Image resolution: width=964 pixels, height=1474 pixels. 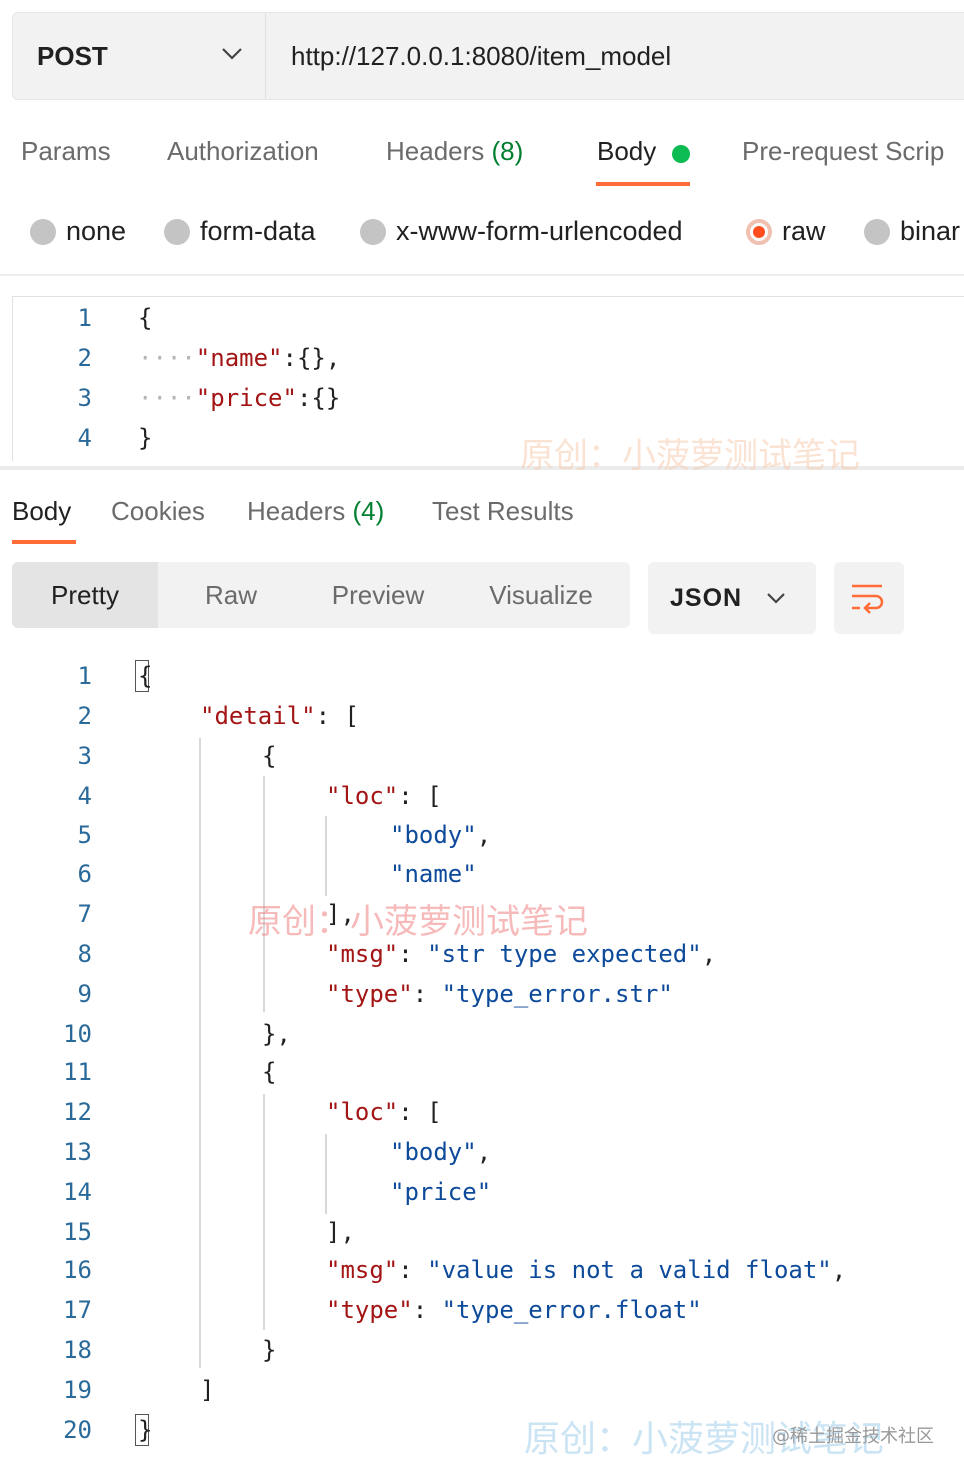 What do you see at coordinates (84, 954) in the screenshot?
I see `line-number: 8` at bounding box center [84, 954].